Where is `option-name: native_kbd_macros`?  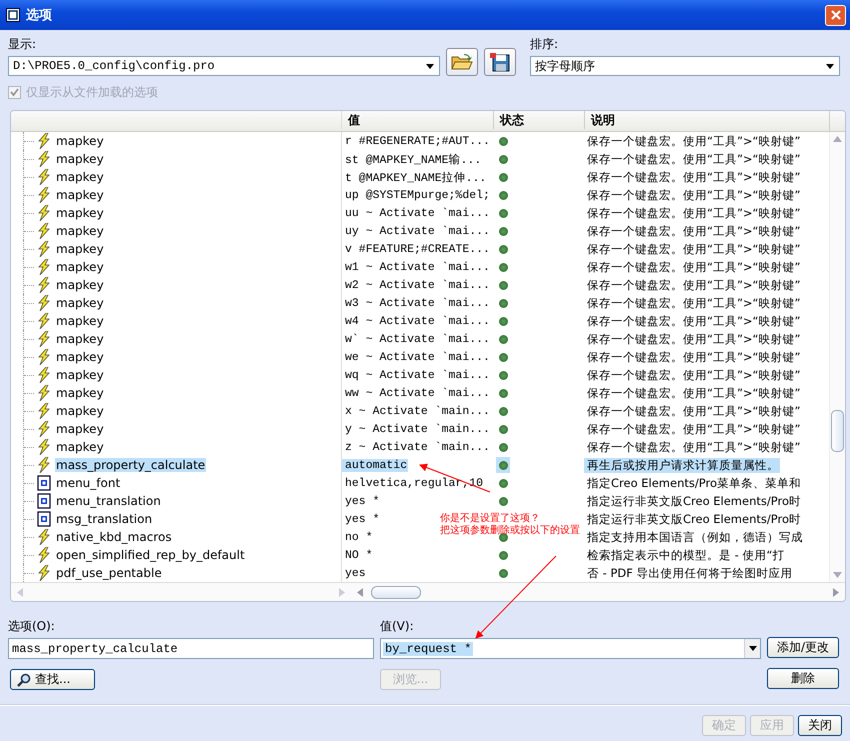
option-name: native_kbd_macros is located at coordinates (114, 537).